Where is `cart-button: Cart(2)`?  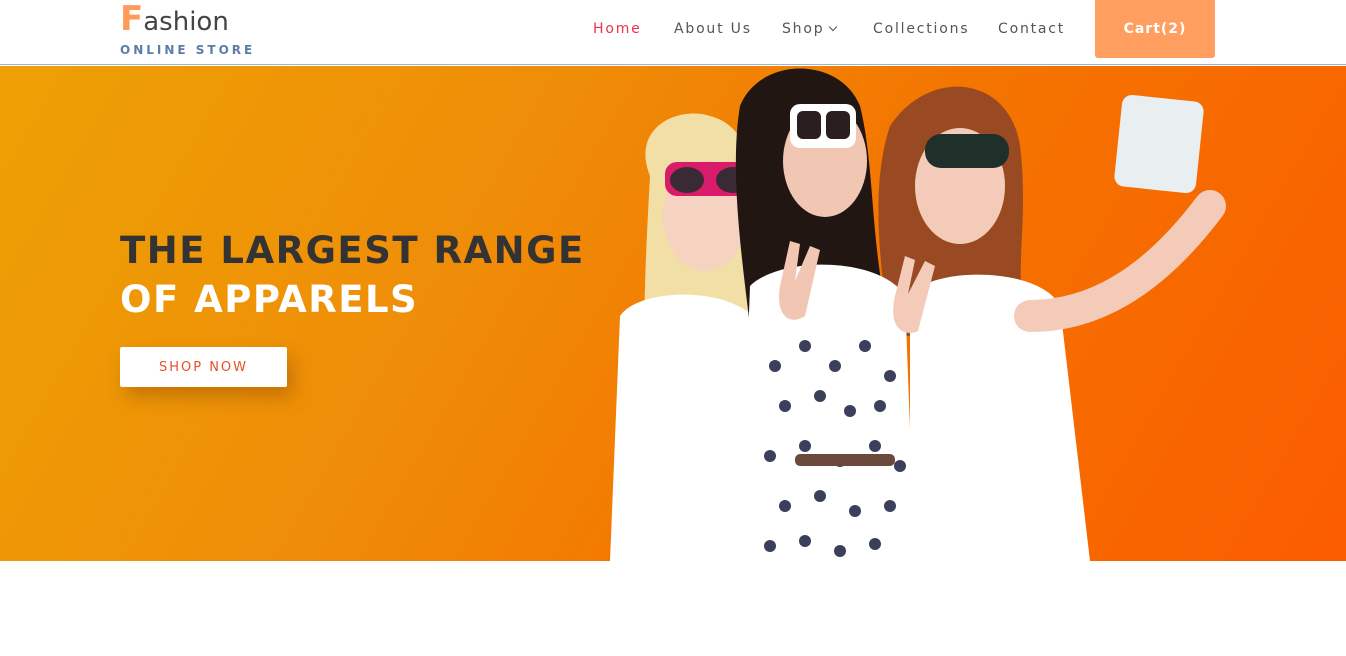
cart-button: Cart(2) is located at coordinates (1155, 29).